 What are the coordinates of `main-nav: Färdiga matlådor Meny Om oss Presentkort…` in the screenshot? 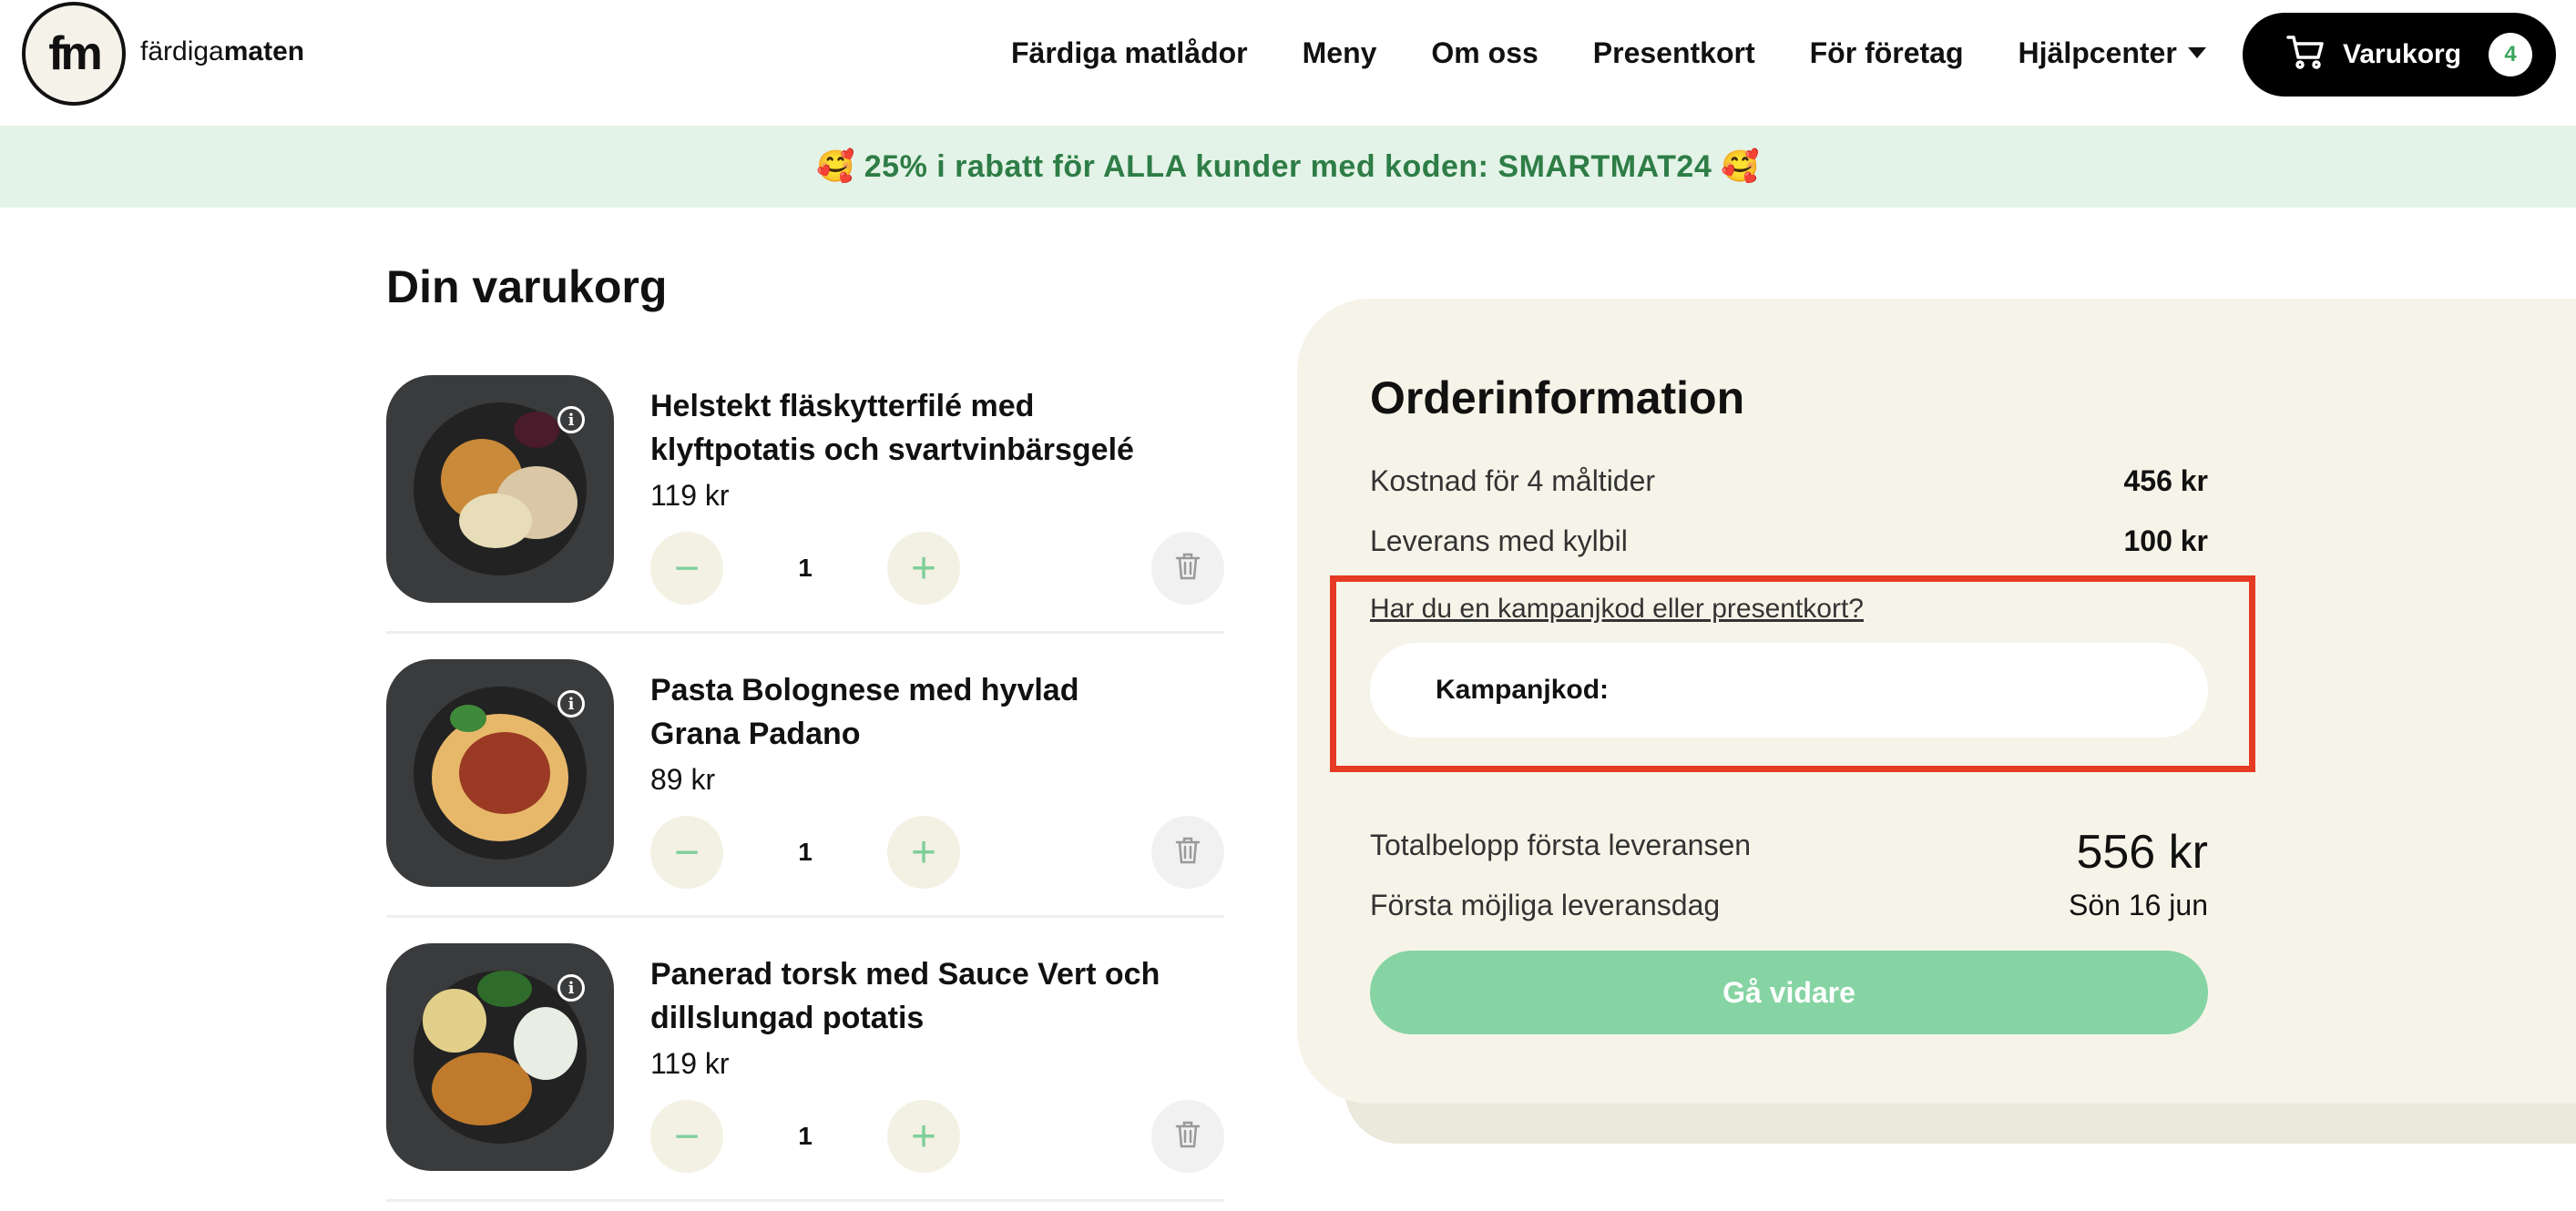 It's located at (1608, 53).